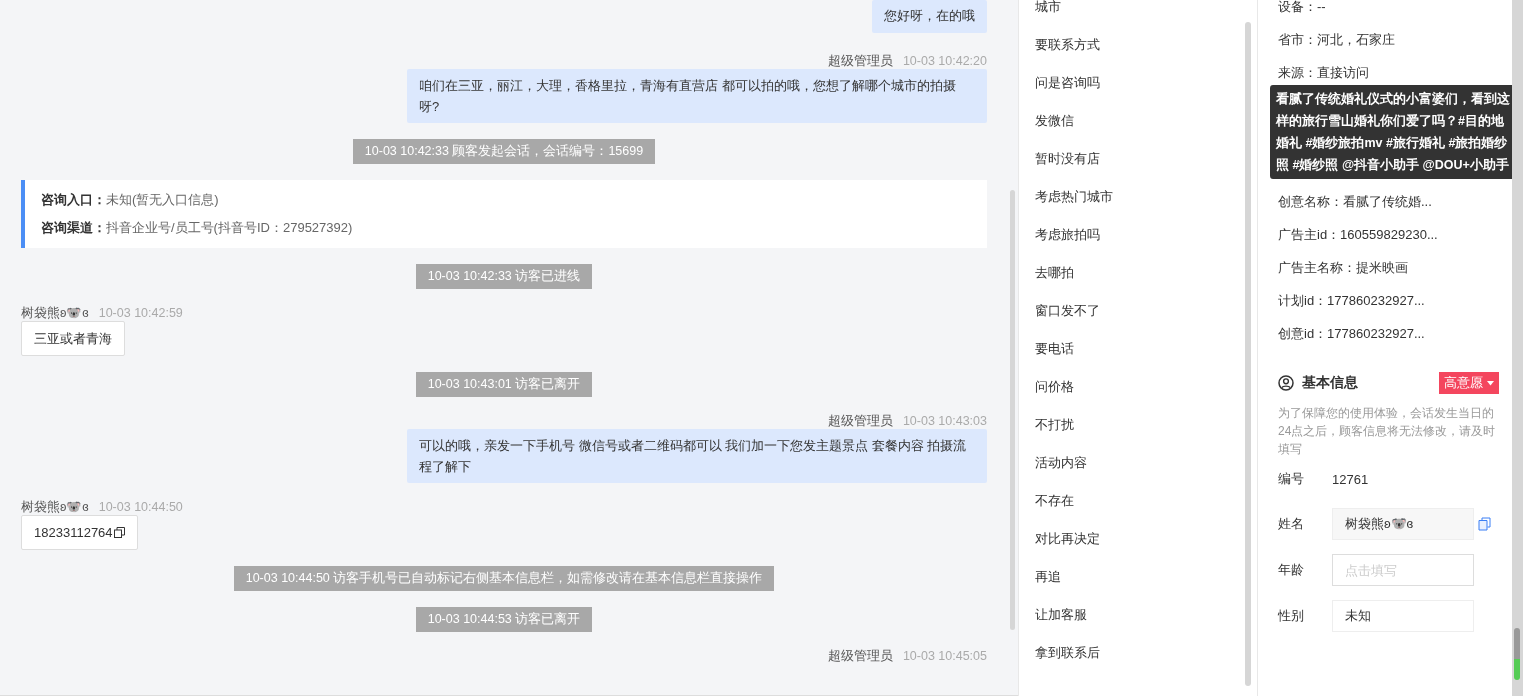 This screenshot has height=696, width=1523. What do you see at coordinates (1146, 539) in the screenshot?
I see `quick-reply-item: 对比再决定` at bounding box center [1146, 539].